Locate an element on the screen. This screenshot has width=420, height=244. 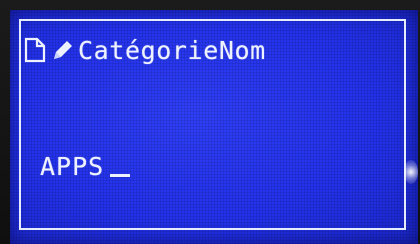
input-value: APPS is located at coordinates (72, 166).